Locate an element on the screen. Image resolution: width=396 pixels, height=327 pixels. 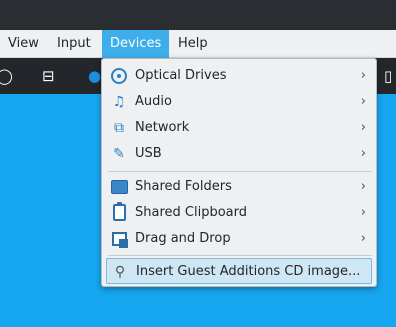
menu-item-optical-drives: Optical Drives › is located at coordinates (239, 76).